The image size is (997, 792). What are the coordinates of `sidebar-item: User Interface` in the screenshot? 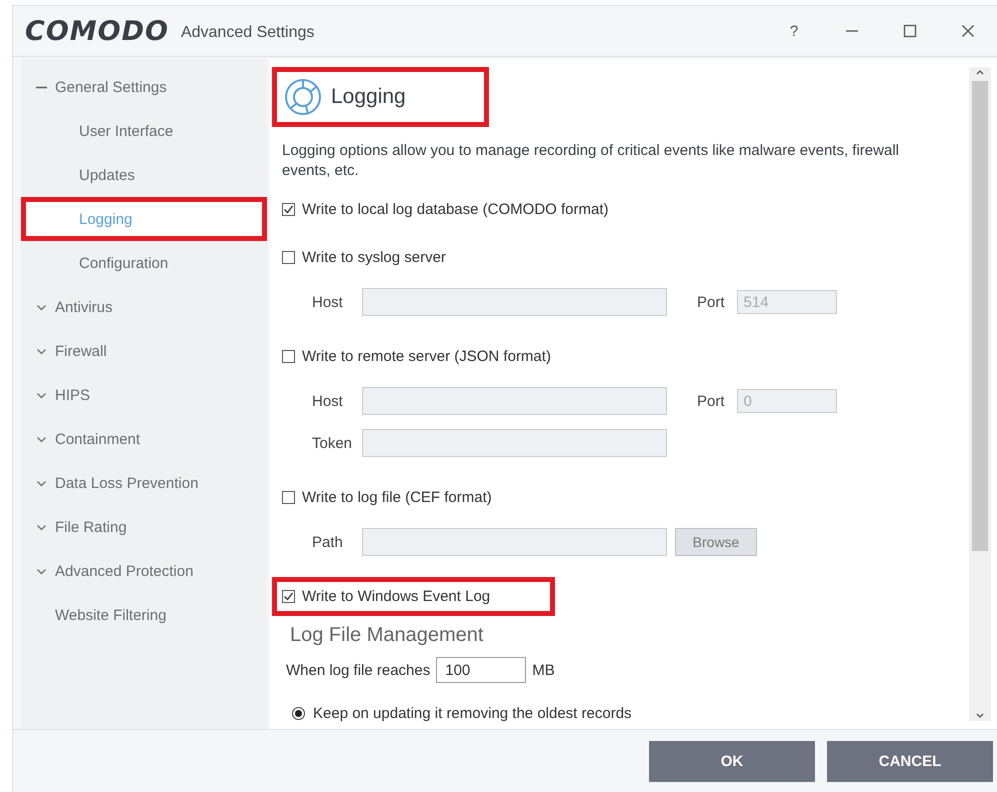 It's located at (144, 131).